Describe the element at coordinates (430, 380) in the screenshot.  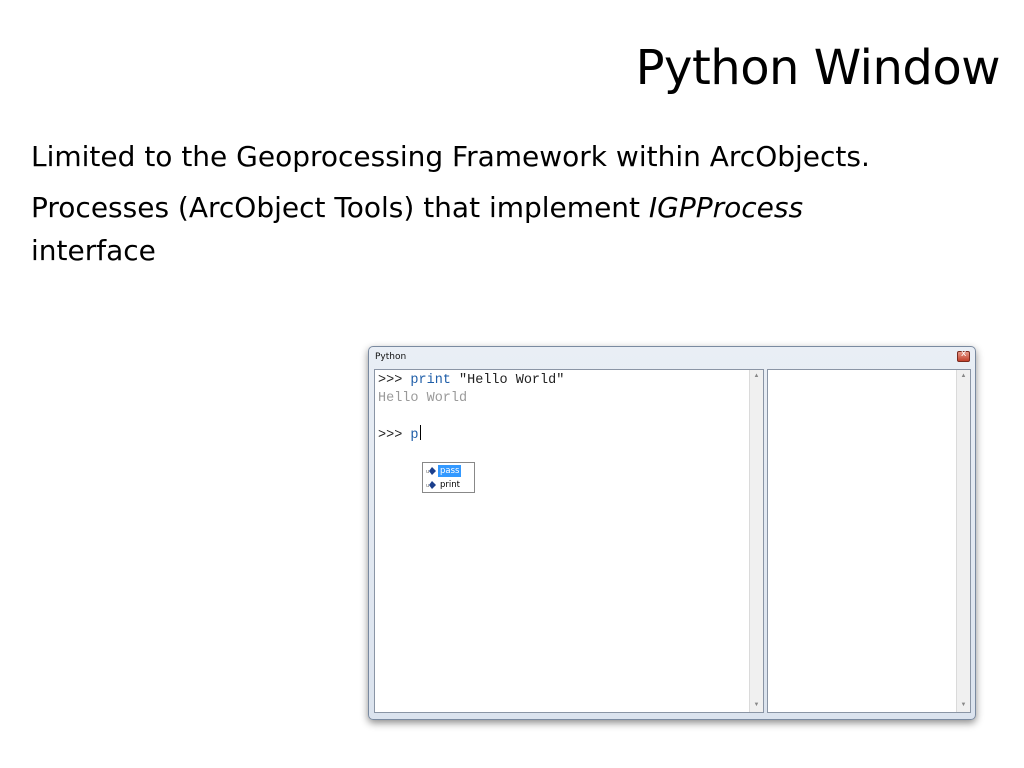
I see `keyword: print` at that location.